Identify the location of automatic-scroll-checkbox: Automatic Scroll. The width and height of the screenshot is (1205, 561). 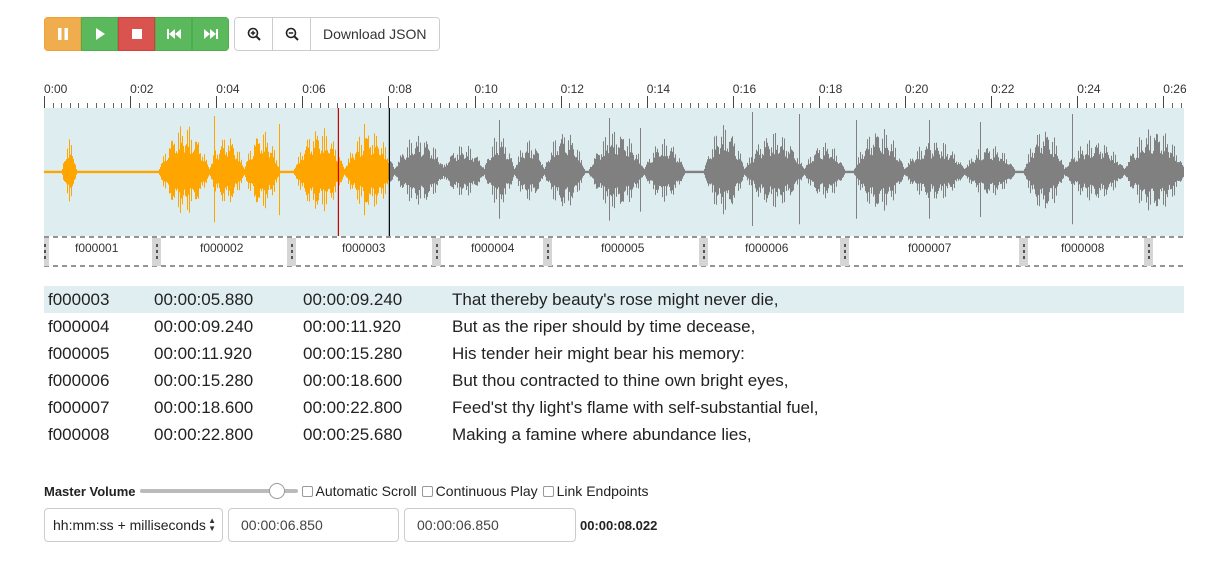
(359, 491).